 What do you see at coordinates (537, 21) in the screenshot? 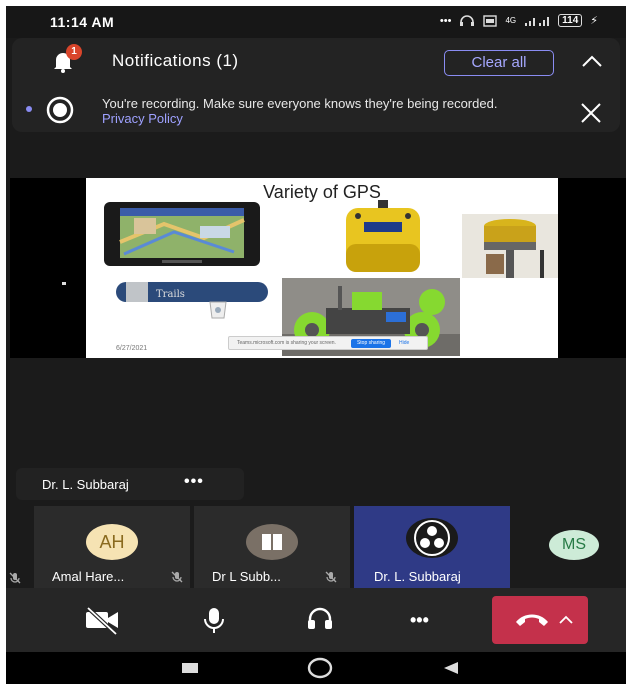
I see `signal-icon` at bounding box center [537, 21].